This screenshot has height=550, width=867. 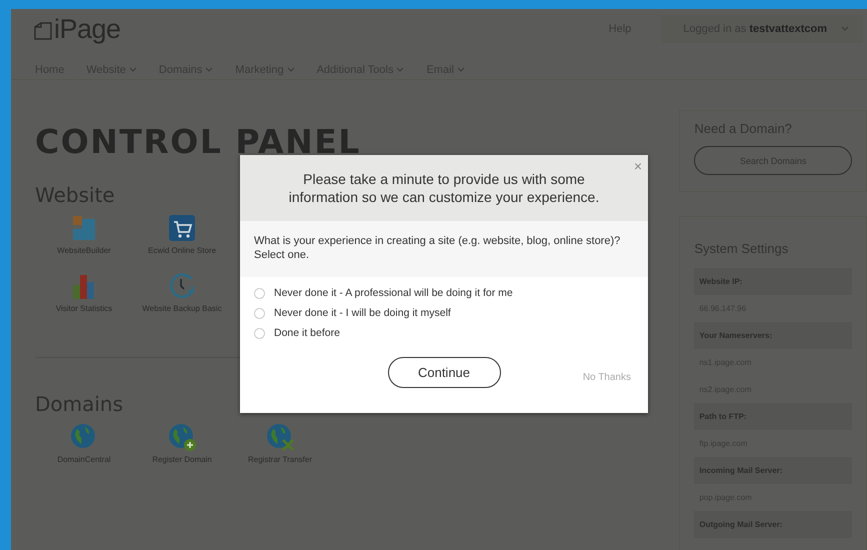 What do you see at coordinates (845, 29) in the screenshot?
I see `chevron-down-icon` at bounding box center [845, 29].